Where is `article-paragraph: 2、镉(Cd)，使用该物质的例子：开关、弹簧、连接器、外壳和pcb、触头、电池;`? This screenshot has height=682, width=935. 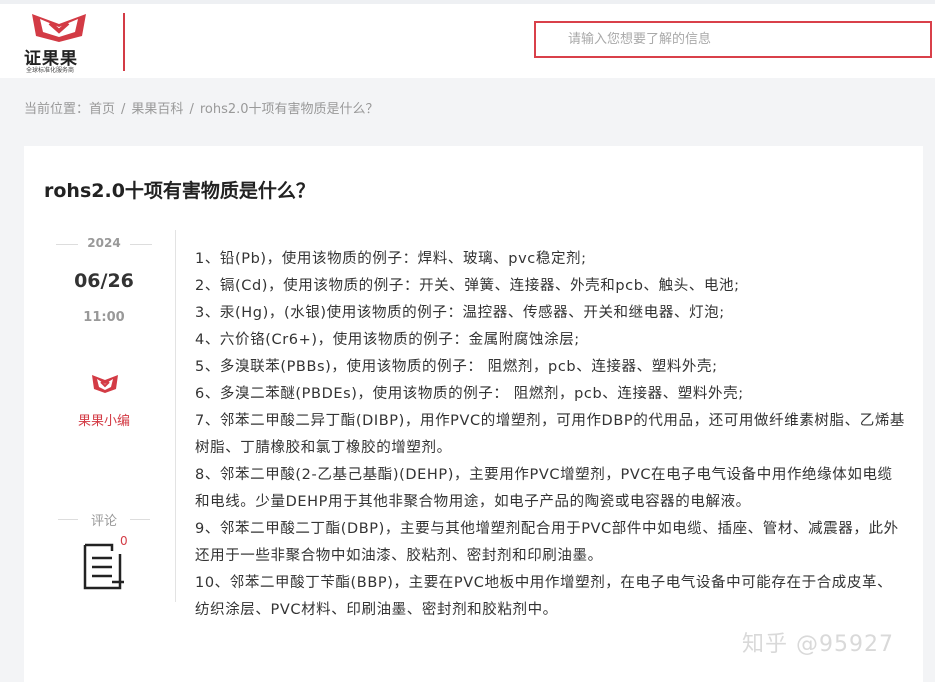 article-paragraph: 2、镉(Cd)，使用该物质的例子：开关、弹簧、连接器、外壳和pcb、触头、电池; is located at coordinates (467, 286).